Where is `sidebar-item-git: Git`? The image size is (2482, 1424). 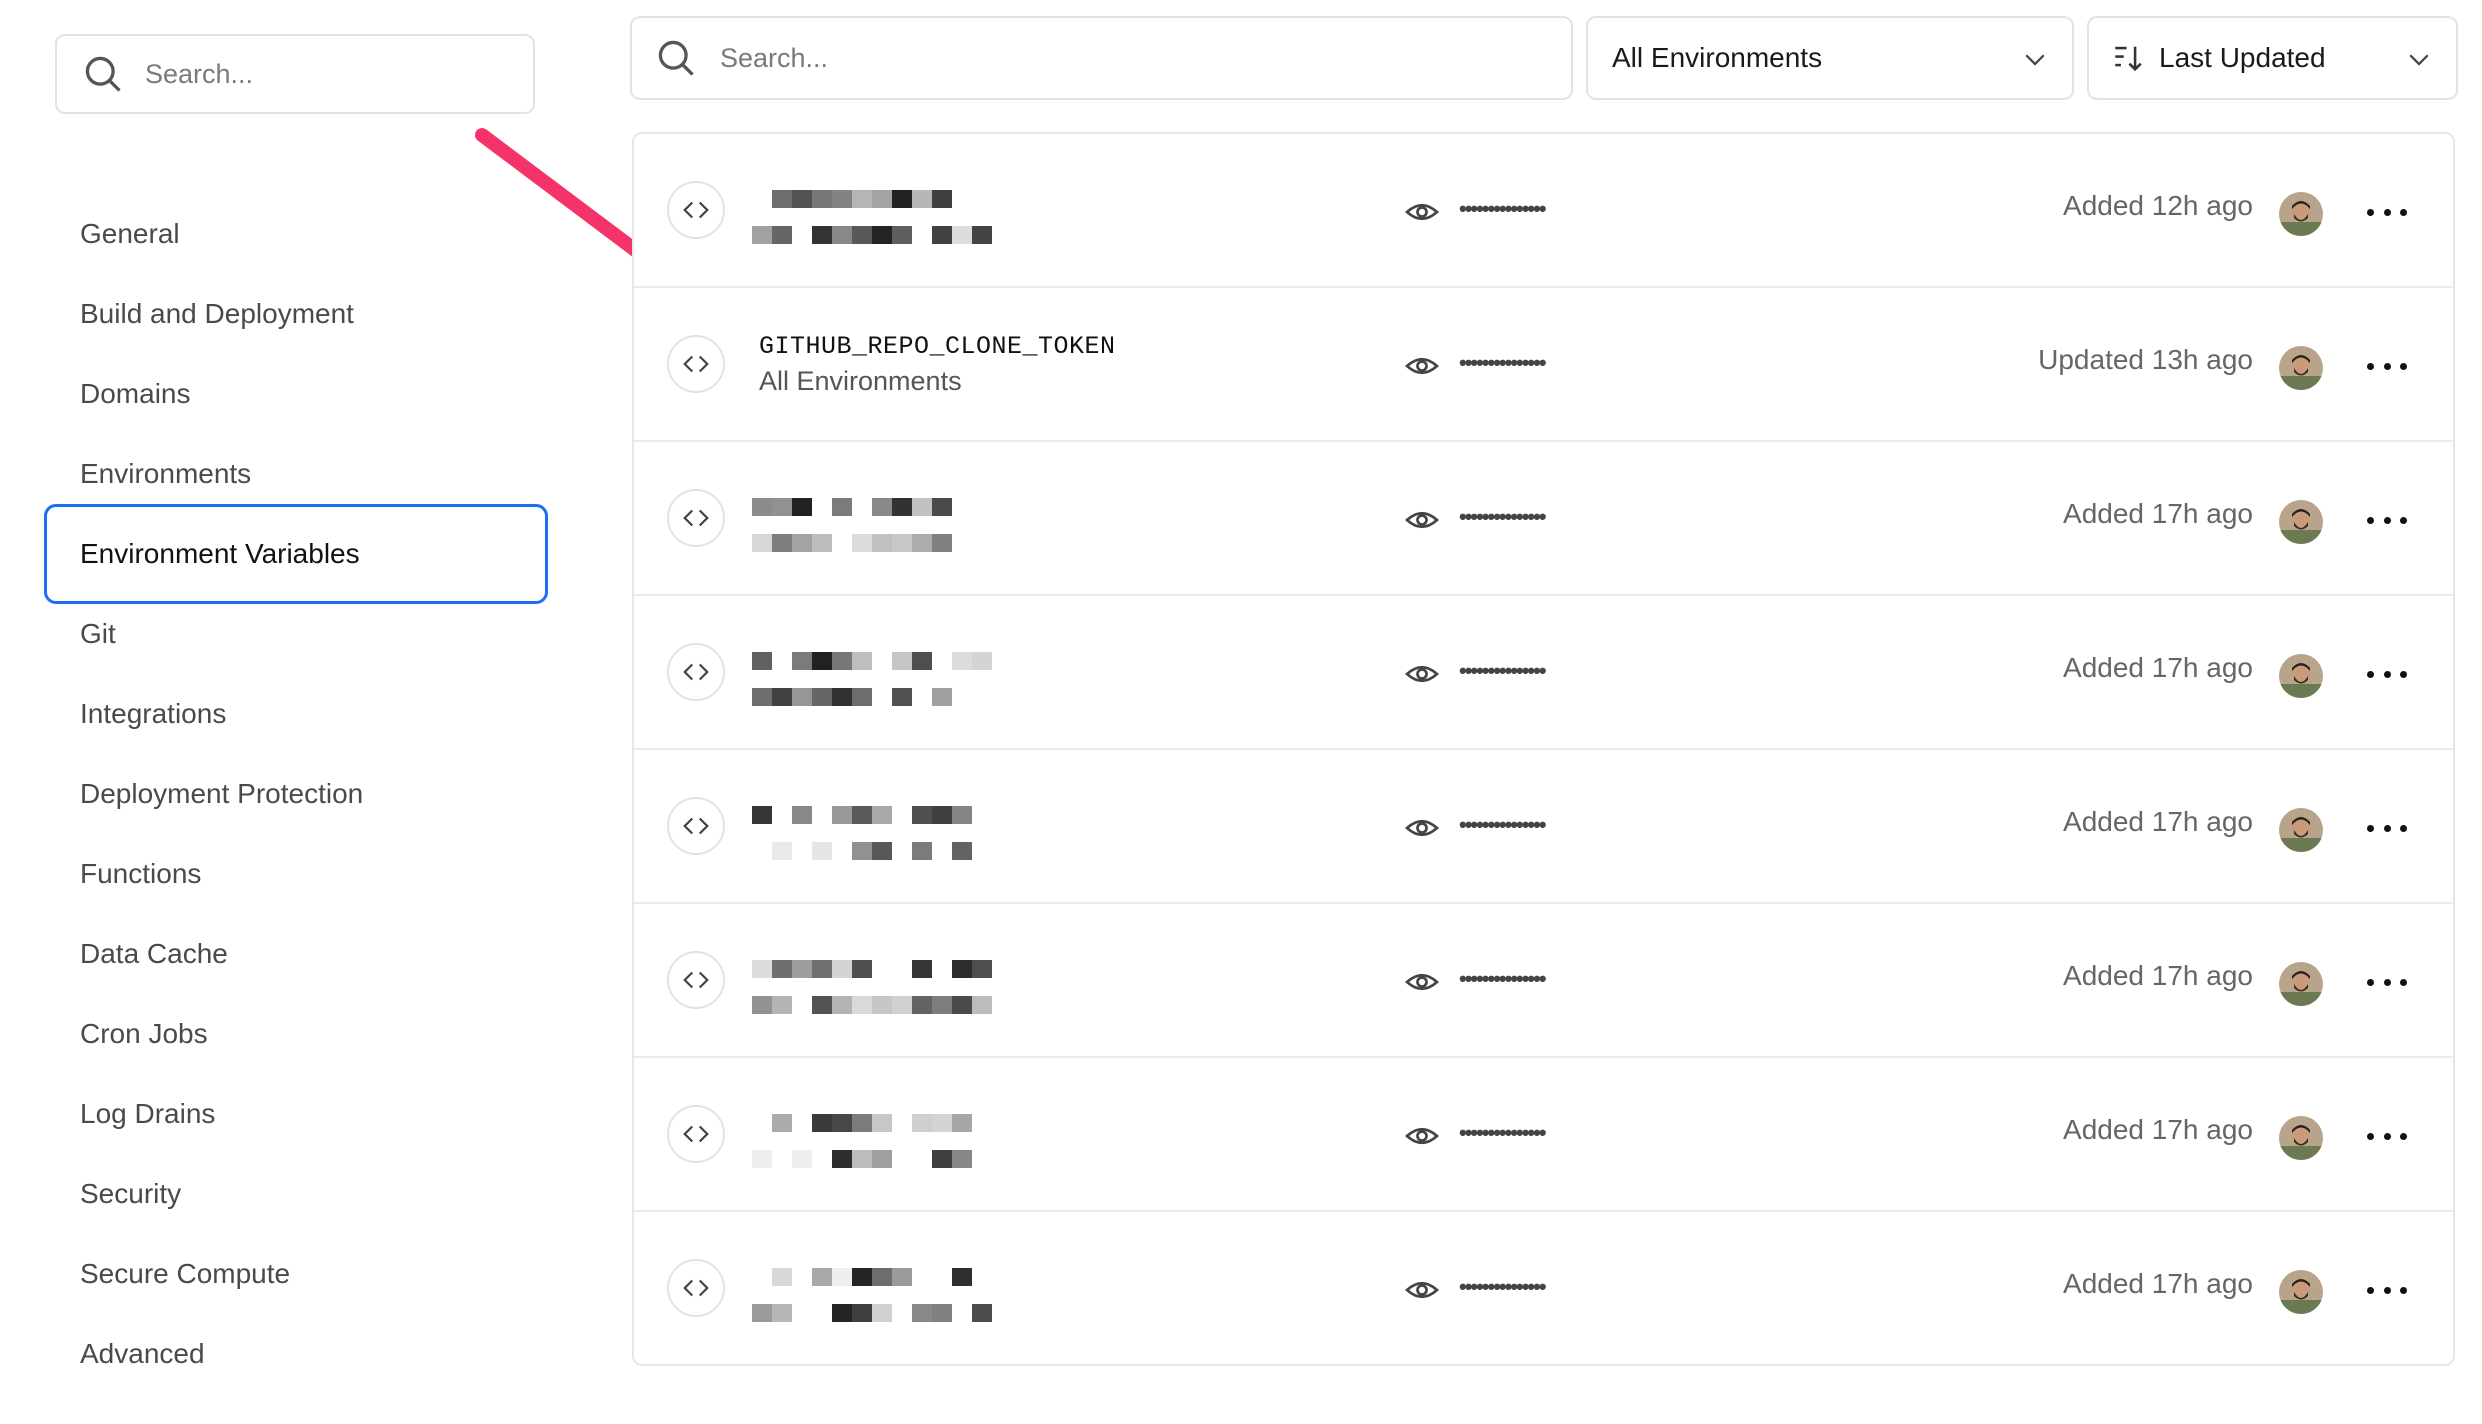
sidebar-item-git: Git is located at coordinates (296, 634).